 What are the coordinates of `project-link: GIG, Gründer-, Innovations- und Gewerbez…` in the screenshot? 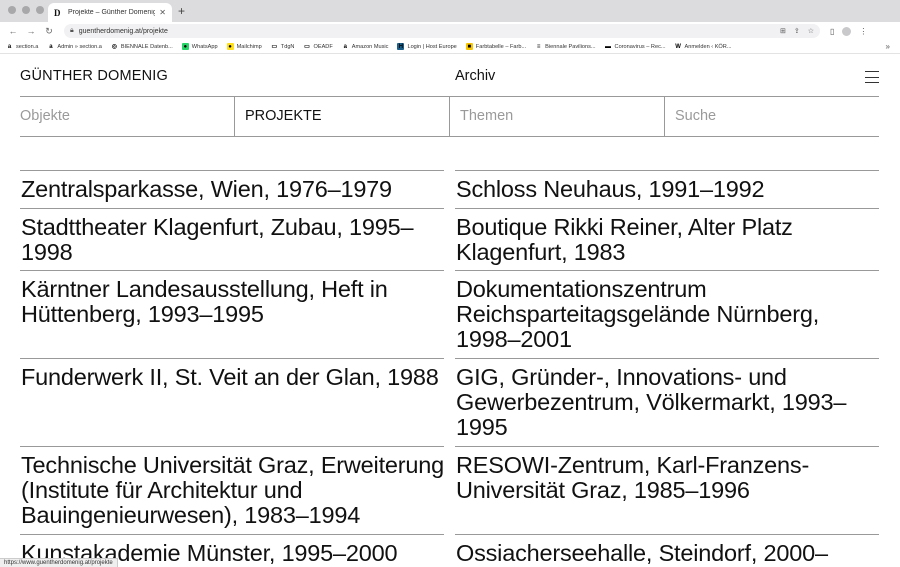 It's located at (667, 402).